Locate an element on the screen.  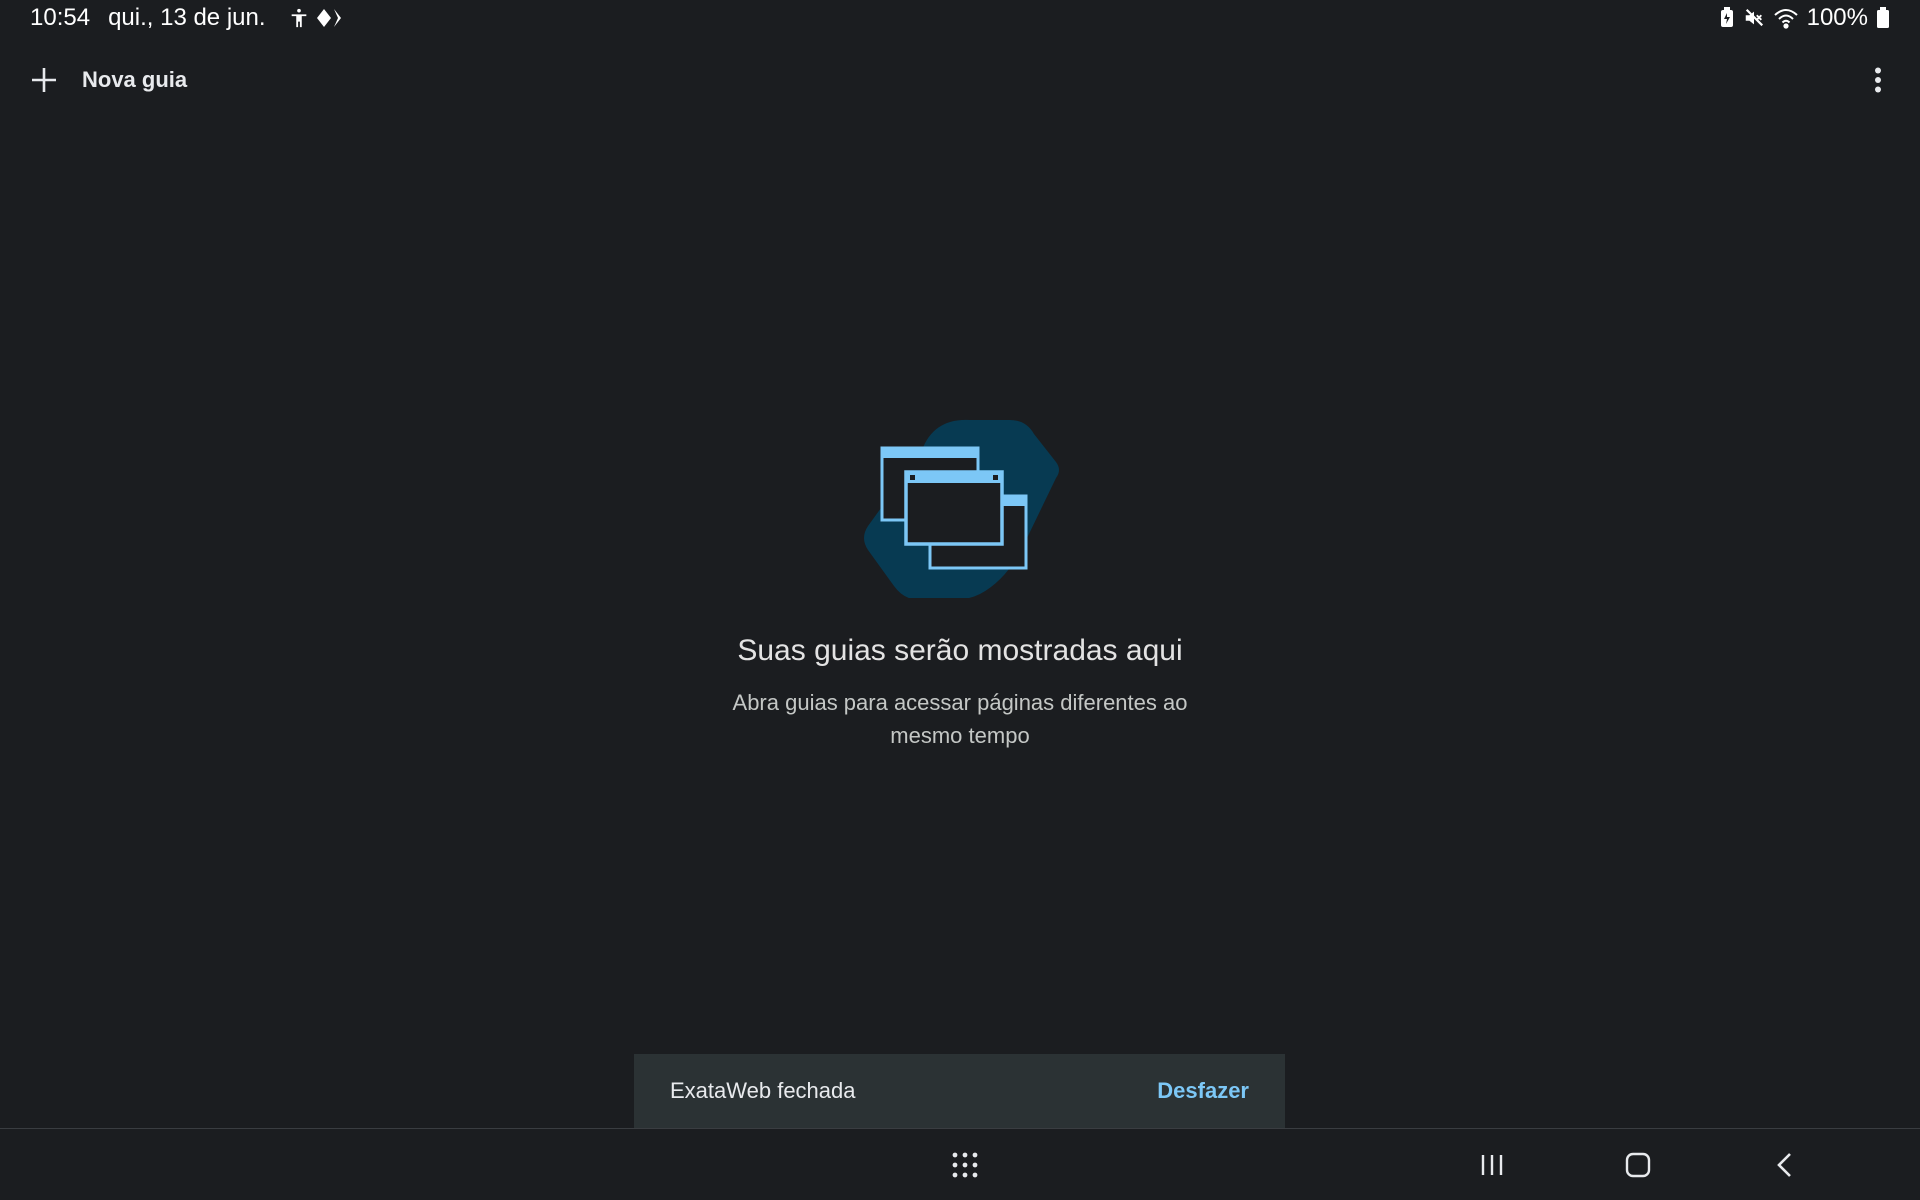
wifi-icon is located at coordinates (1786, 18).